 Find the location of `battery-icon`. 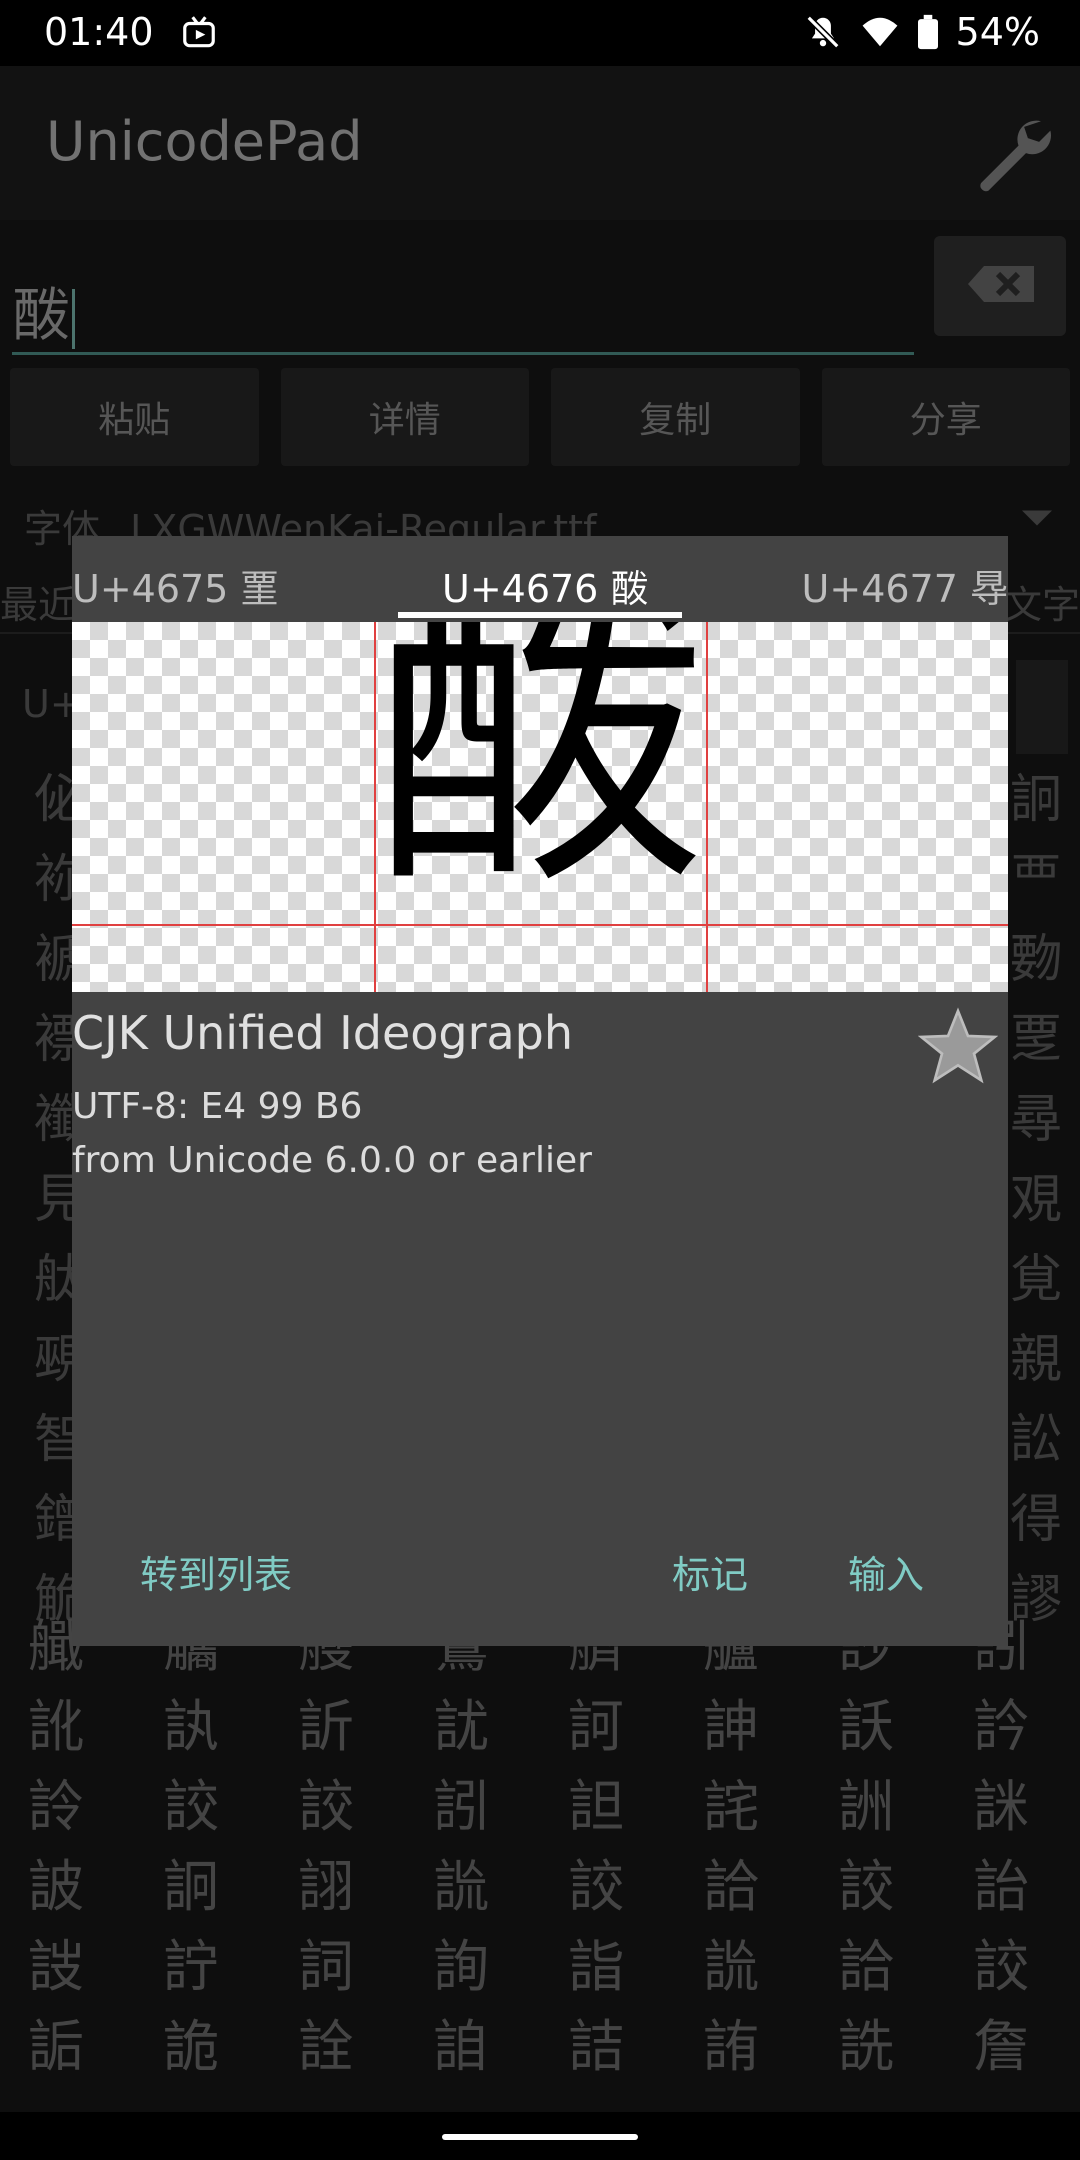

battery-icon is located at coordinates (927, 32).